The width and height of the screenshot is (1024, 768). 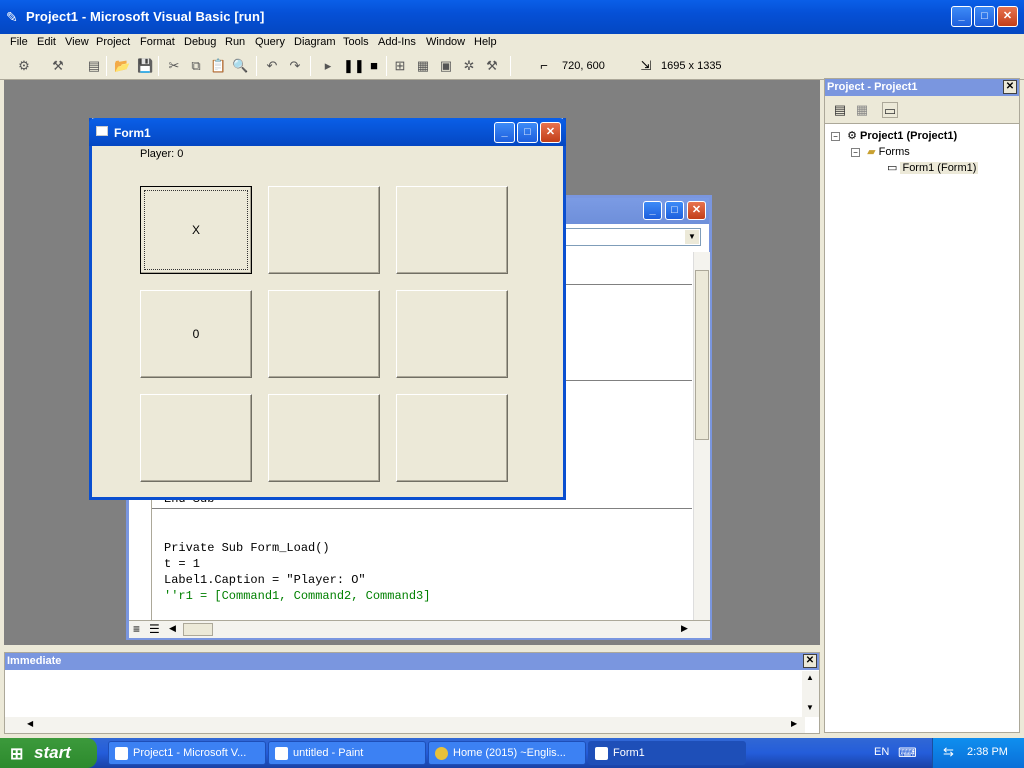 I want to click on menu-view: View, so click(x=77, y=42).